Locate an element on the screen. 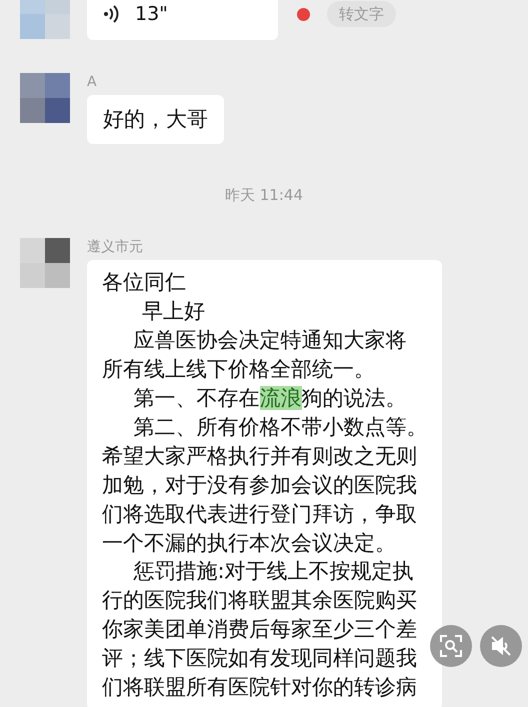 This screenshot has width=528, height=707. scan-button is located at coordinates (451, 646).